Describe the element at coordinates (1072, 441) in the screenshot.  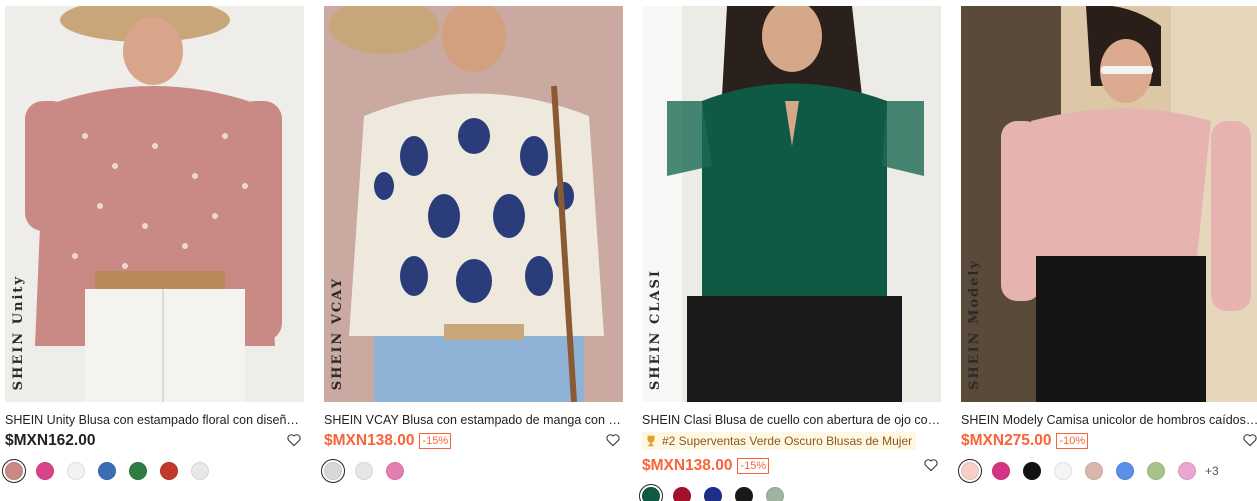
I see `discount-badge: -10%` at that location.